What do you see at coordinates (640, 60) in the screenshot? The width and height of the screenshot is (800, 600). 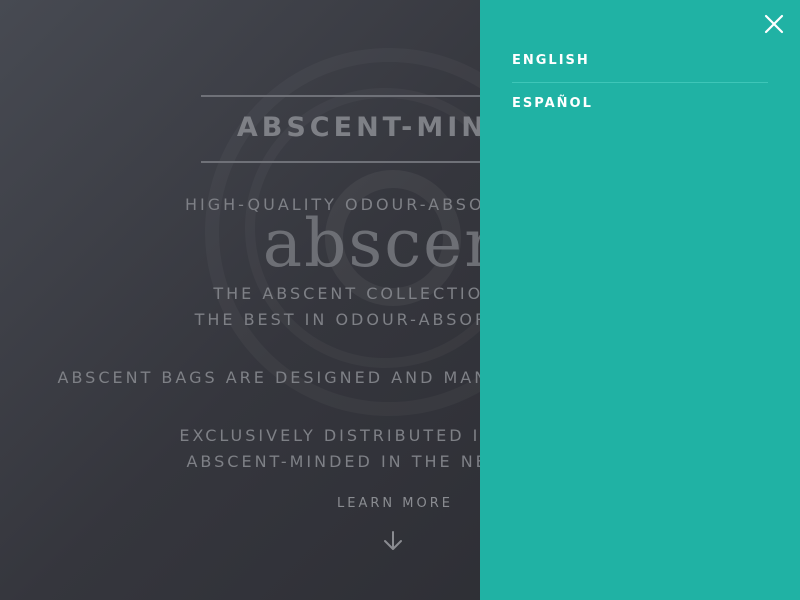 I see `language-option-english: ENGLISH` at bounding box center [640, 60].